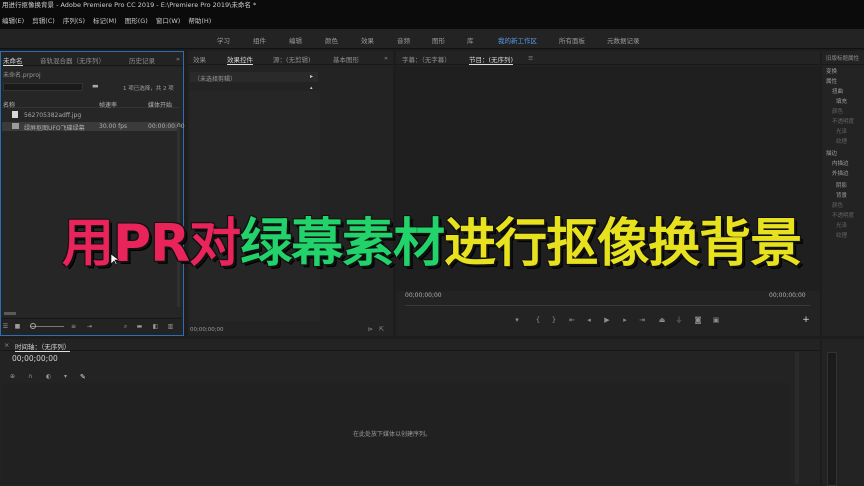  What do you see at coordinates (843, 122) in the screenshot?
I see `prop-fill-opacity: 不透明度` at bounding box center [843, 122].